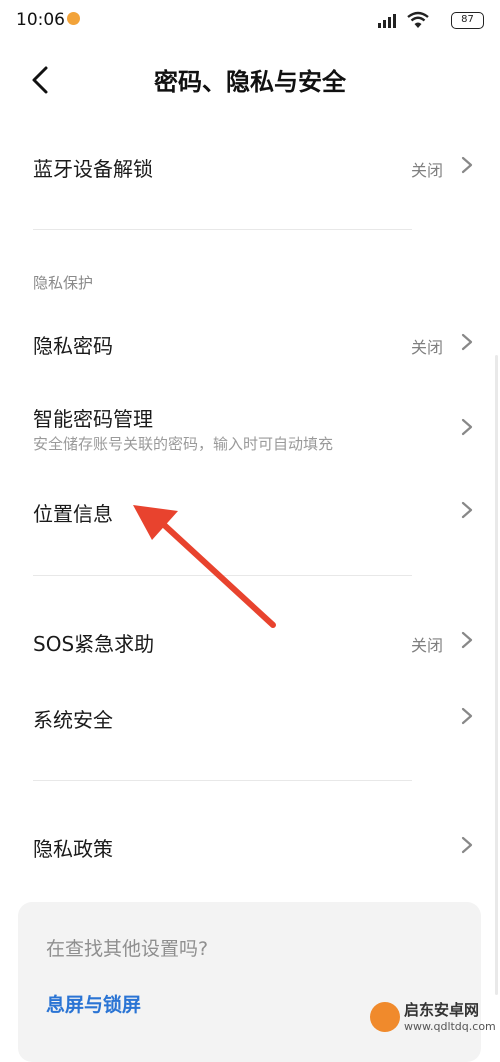 The height and width of the screenshot is (1062, 500). Describe the element at coordinates (450, 1026) in the screenshot. I see `watermark-url: www.qdltdq.com` at that location.